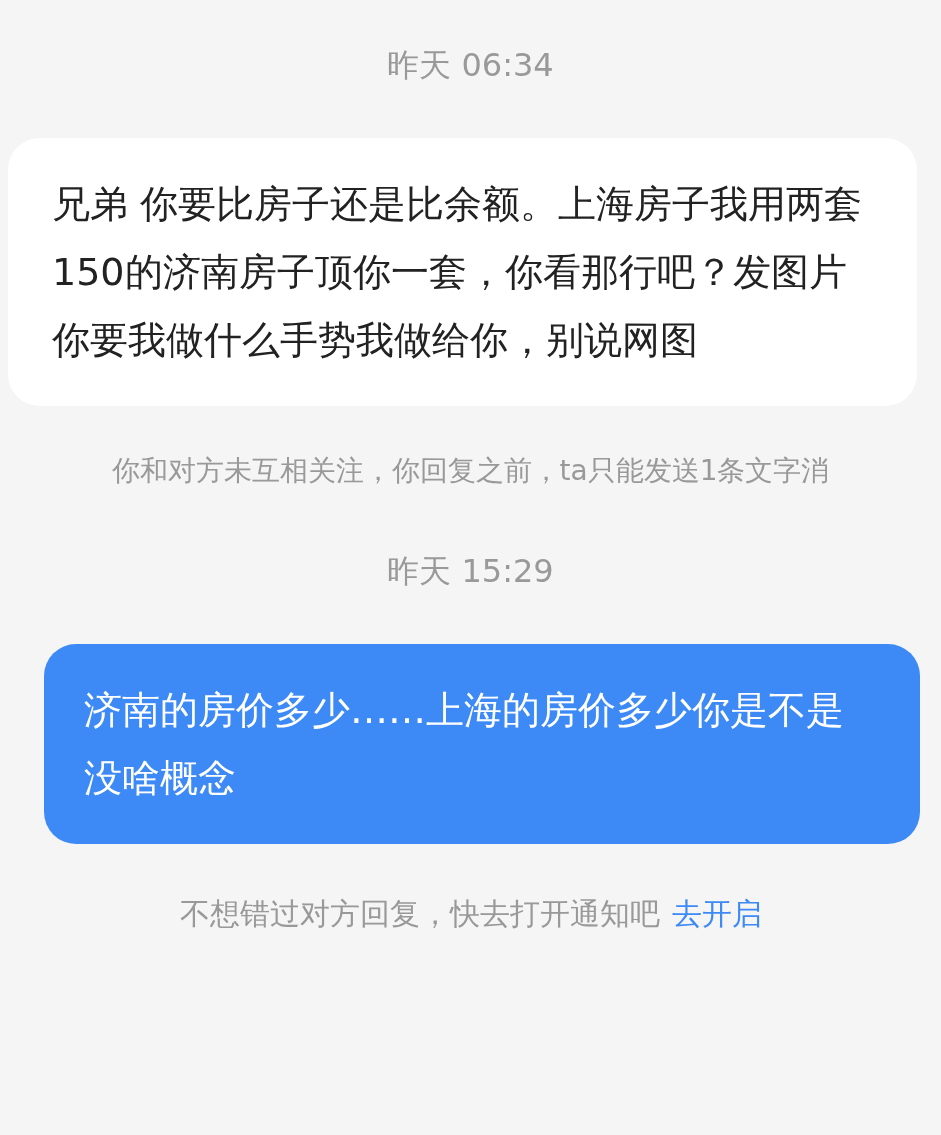 This screenshot has height=1135, width=941. Describe the element at coordinates (470, 65) in the screenshot. I see `timestamp: 昨天 06:34` at that location.